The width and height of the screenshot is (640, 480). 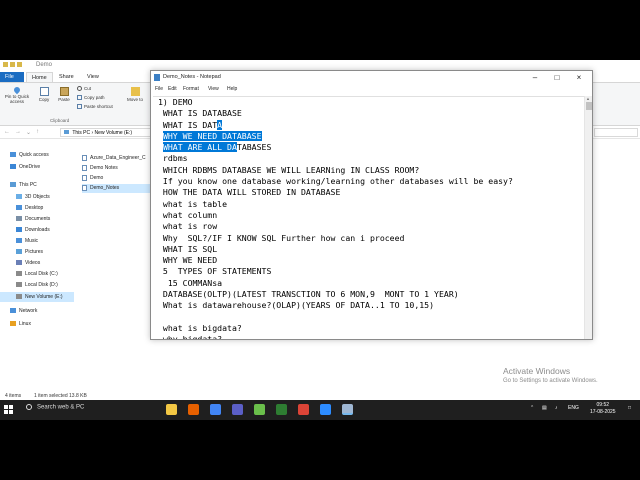 I want to click on move-to-button: Move to, so click(x=135, y=94).